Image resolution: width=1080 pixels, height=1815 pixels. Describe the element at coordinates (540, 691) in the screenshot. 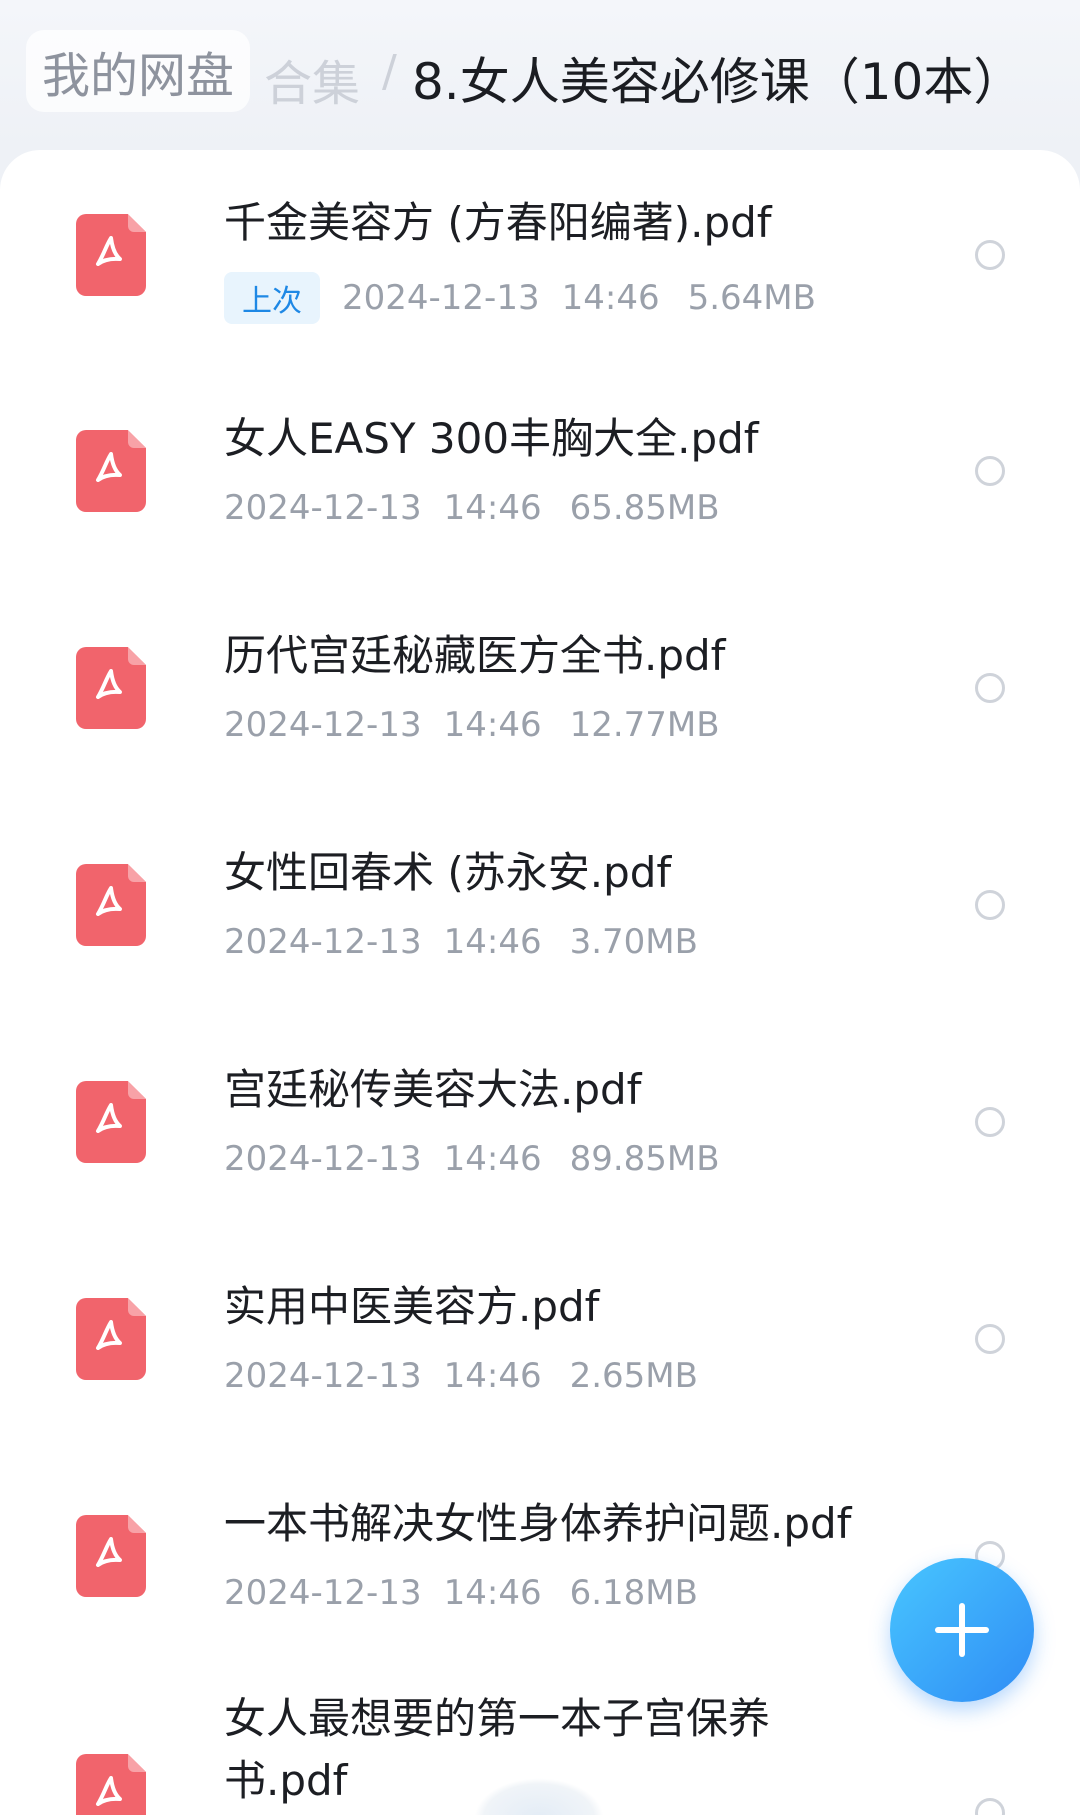

I see `list-item: 历代宫廷秘藏医方全书.pdf 2024-12-13 14:46 12.77MB` at that location.